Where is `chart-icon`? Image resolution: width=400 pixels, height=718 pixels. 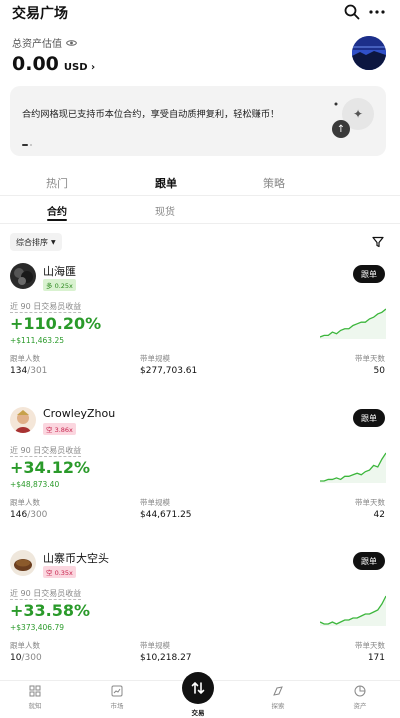
chart-icon is located at coordinates (117, 691).